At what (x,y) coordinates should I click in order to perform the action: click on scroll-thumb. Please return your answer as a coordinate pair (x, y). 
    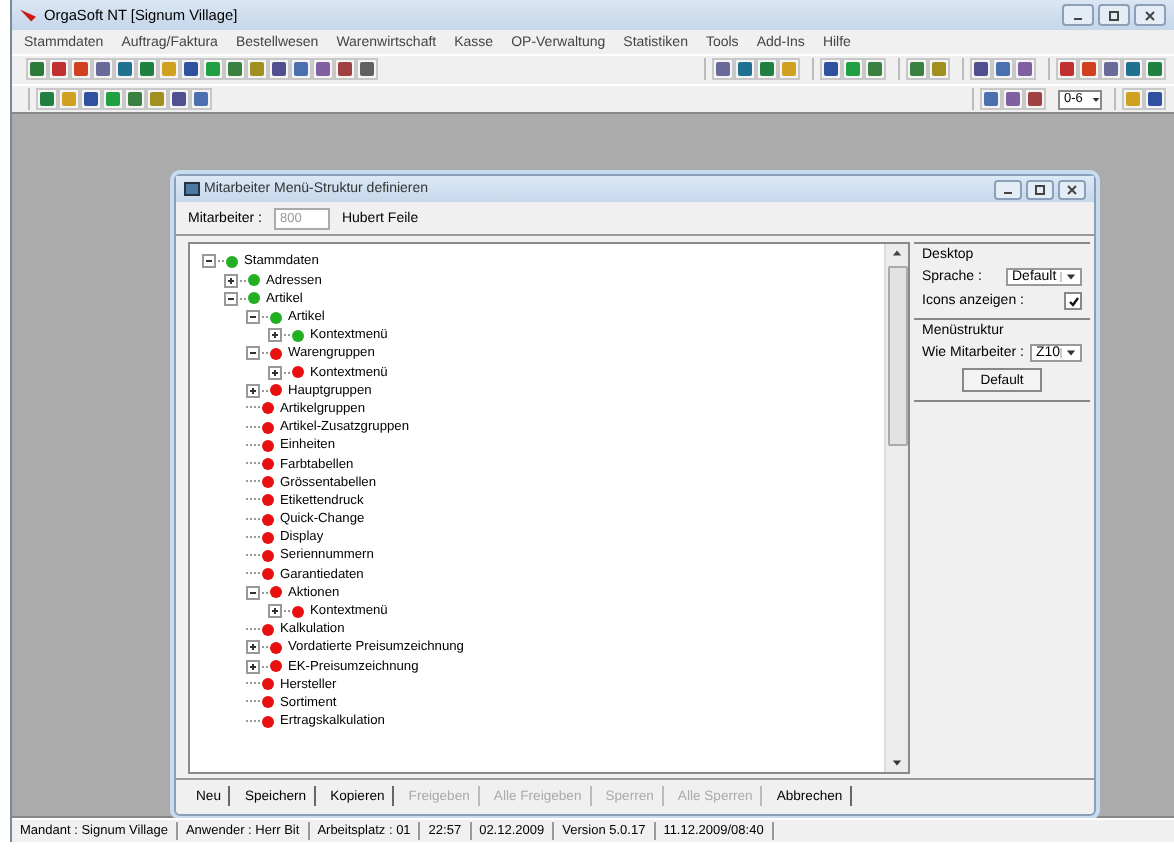
    Looking at the image, I should click on (897, 356).